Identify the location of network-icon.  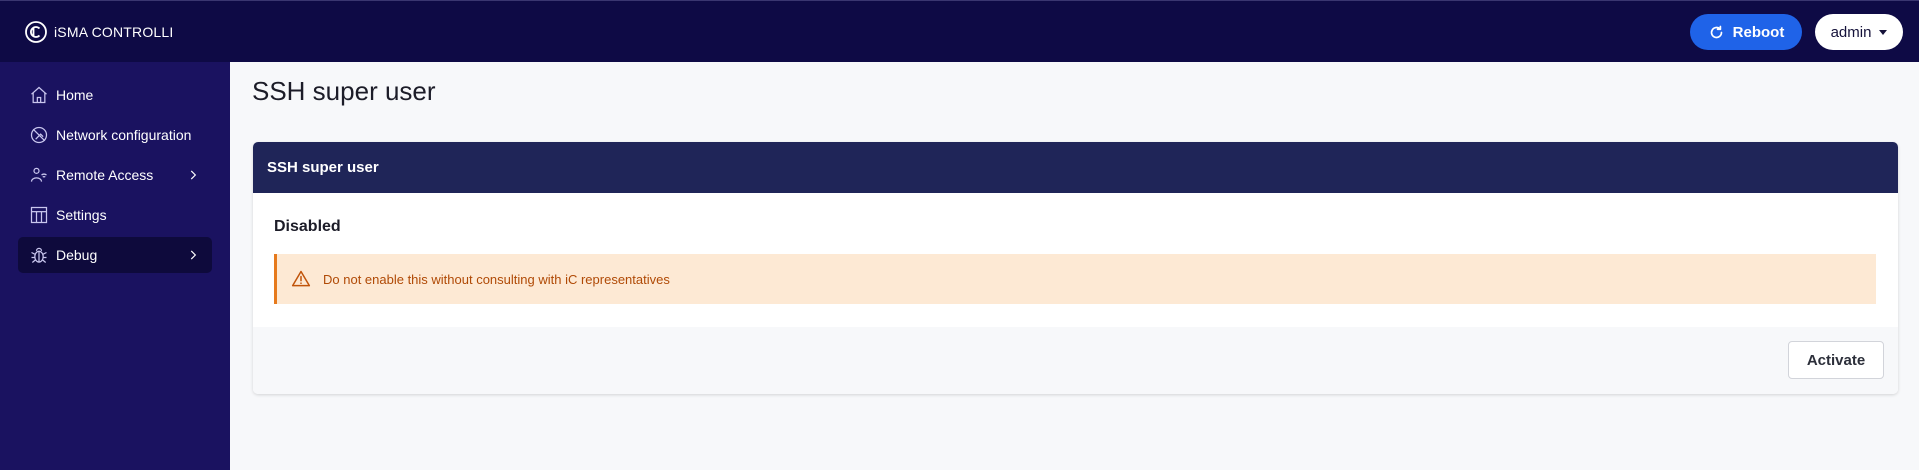
(39, 135).